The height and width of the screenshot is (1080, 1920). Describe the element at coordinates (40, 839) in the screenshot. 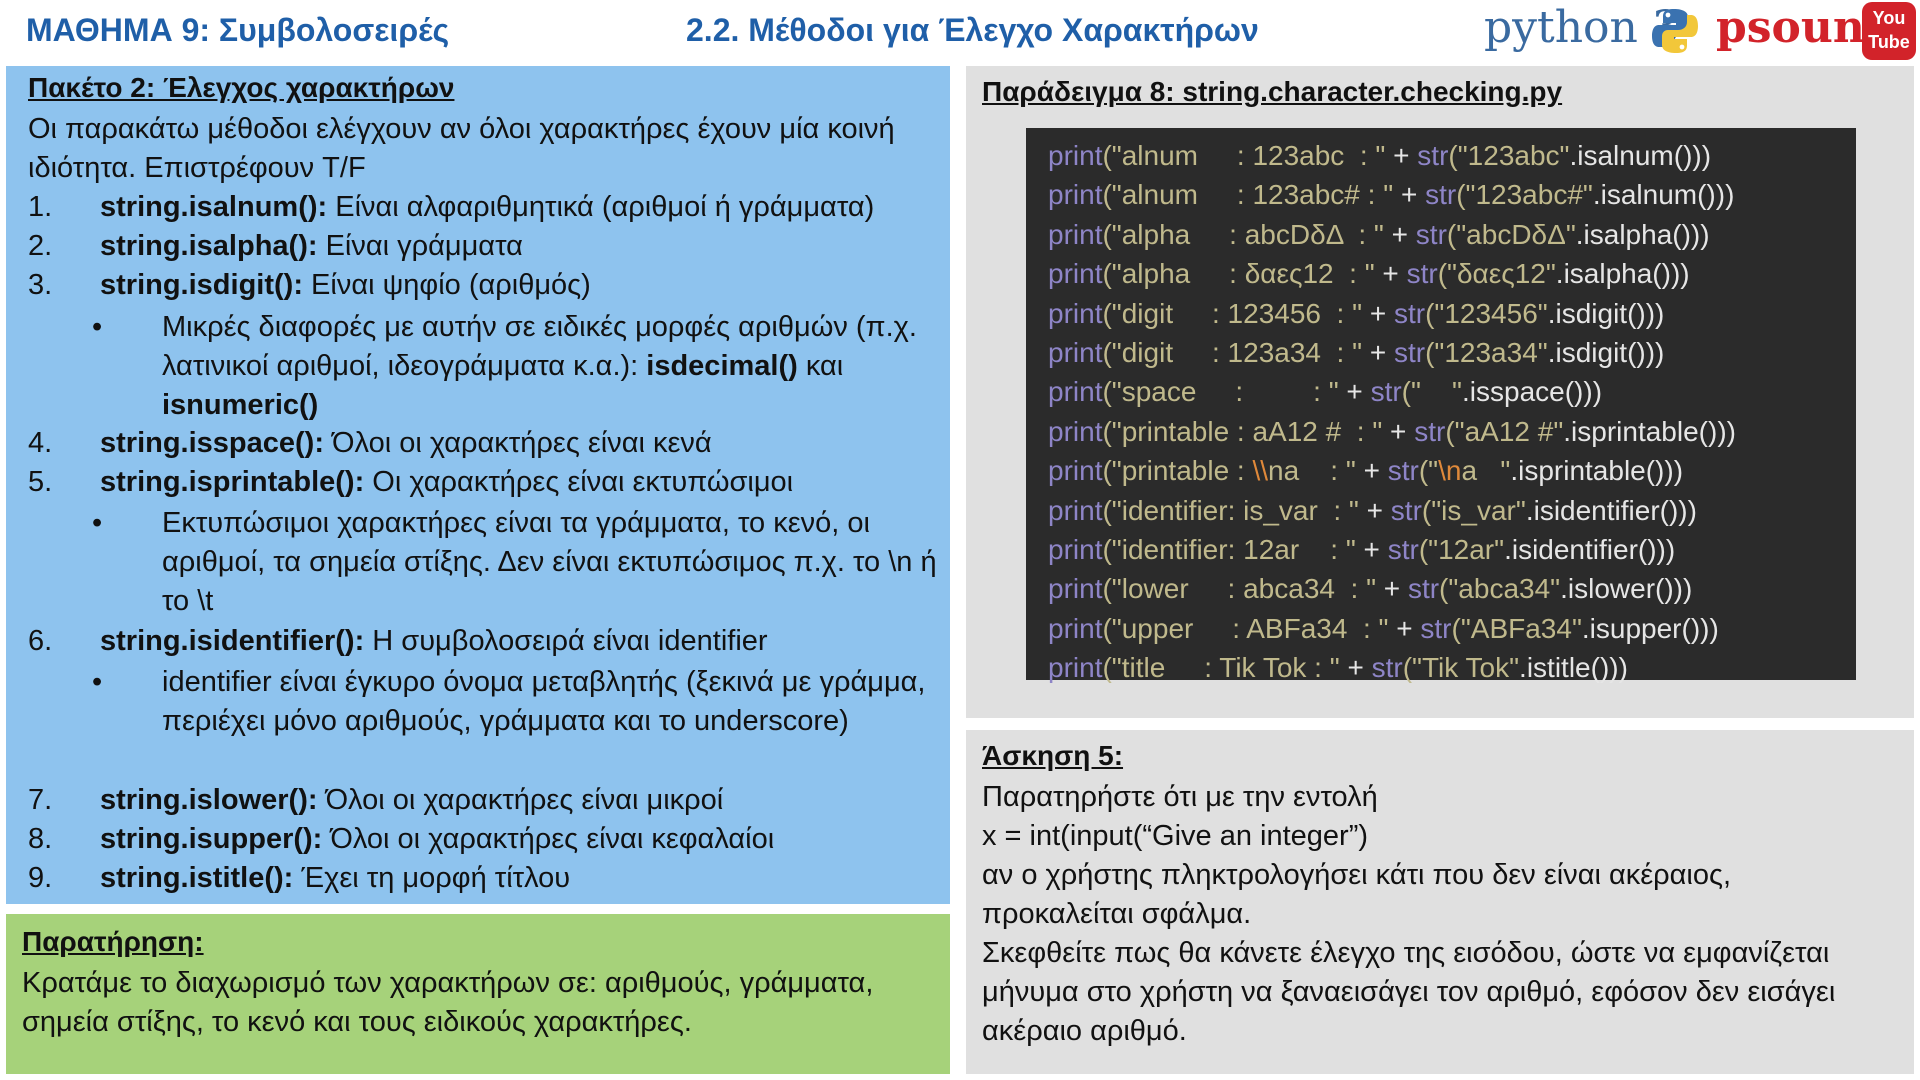

I see `method-number: 8.` at that location.